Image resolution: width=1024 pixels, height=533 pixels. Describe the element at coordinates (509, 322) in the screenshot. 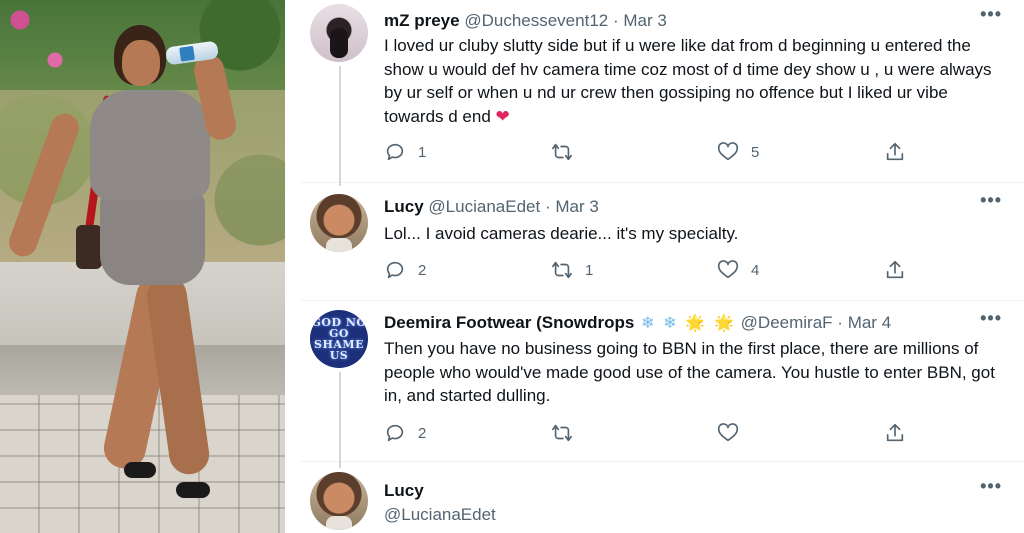

I see `display-name: Deemira Footwear (Snowdrops` at that location.